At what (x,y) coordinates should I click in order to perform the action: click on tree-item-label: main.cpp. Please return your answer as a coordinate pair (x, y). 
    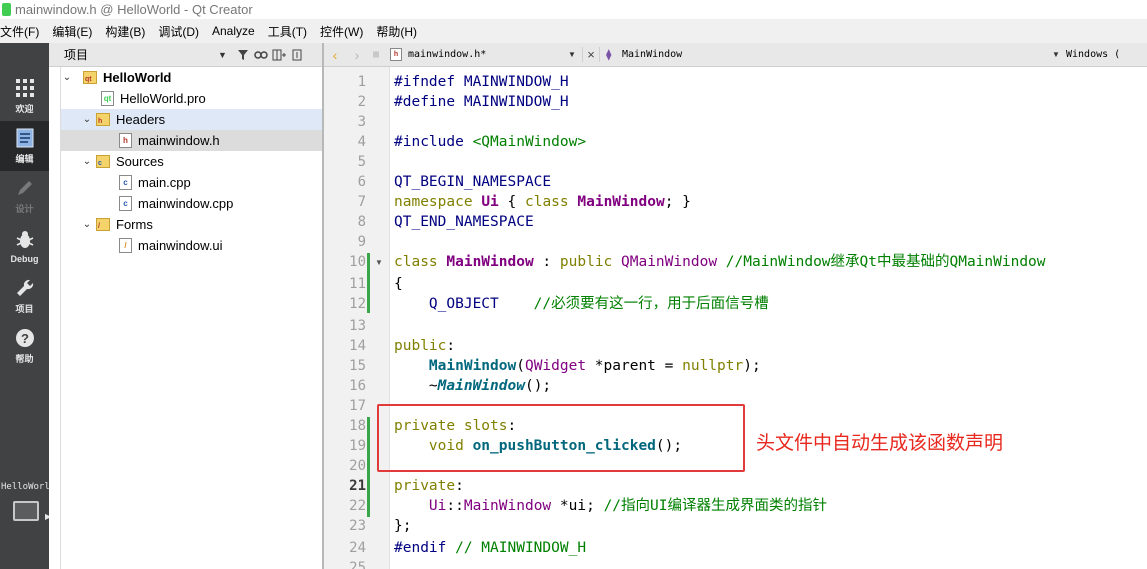
    Looking at the image, I should click on (164, 182).